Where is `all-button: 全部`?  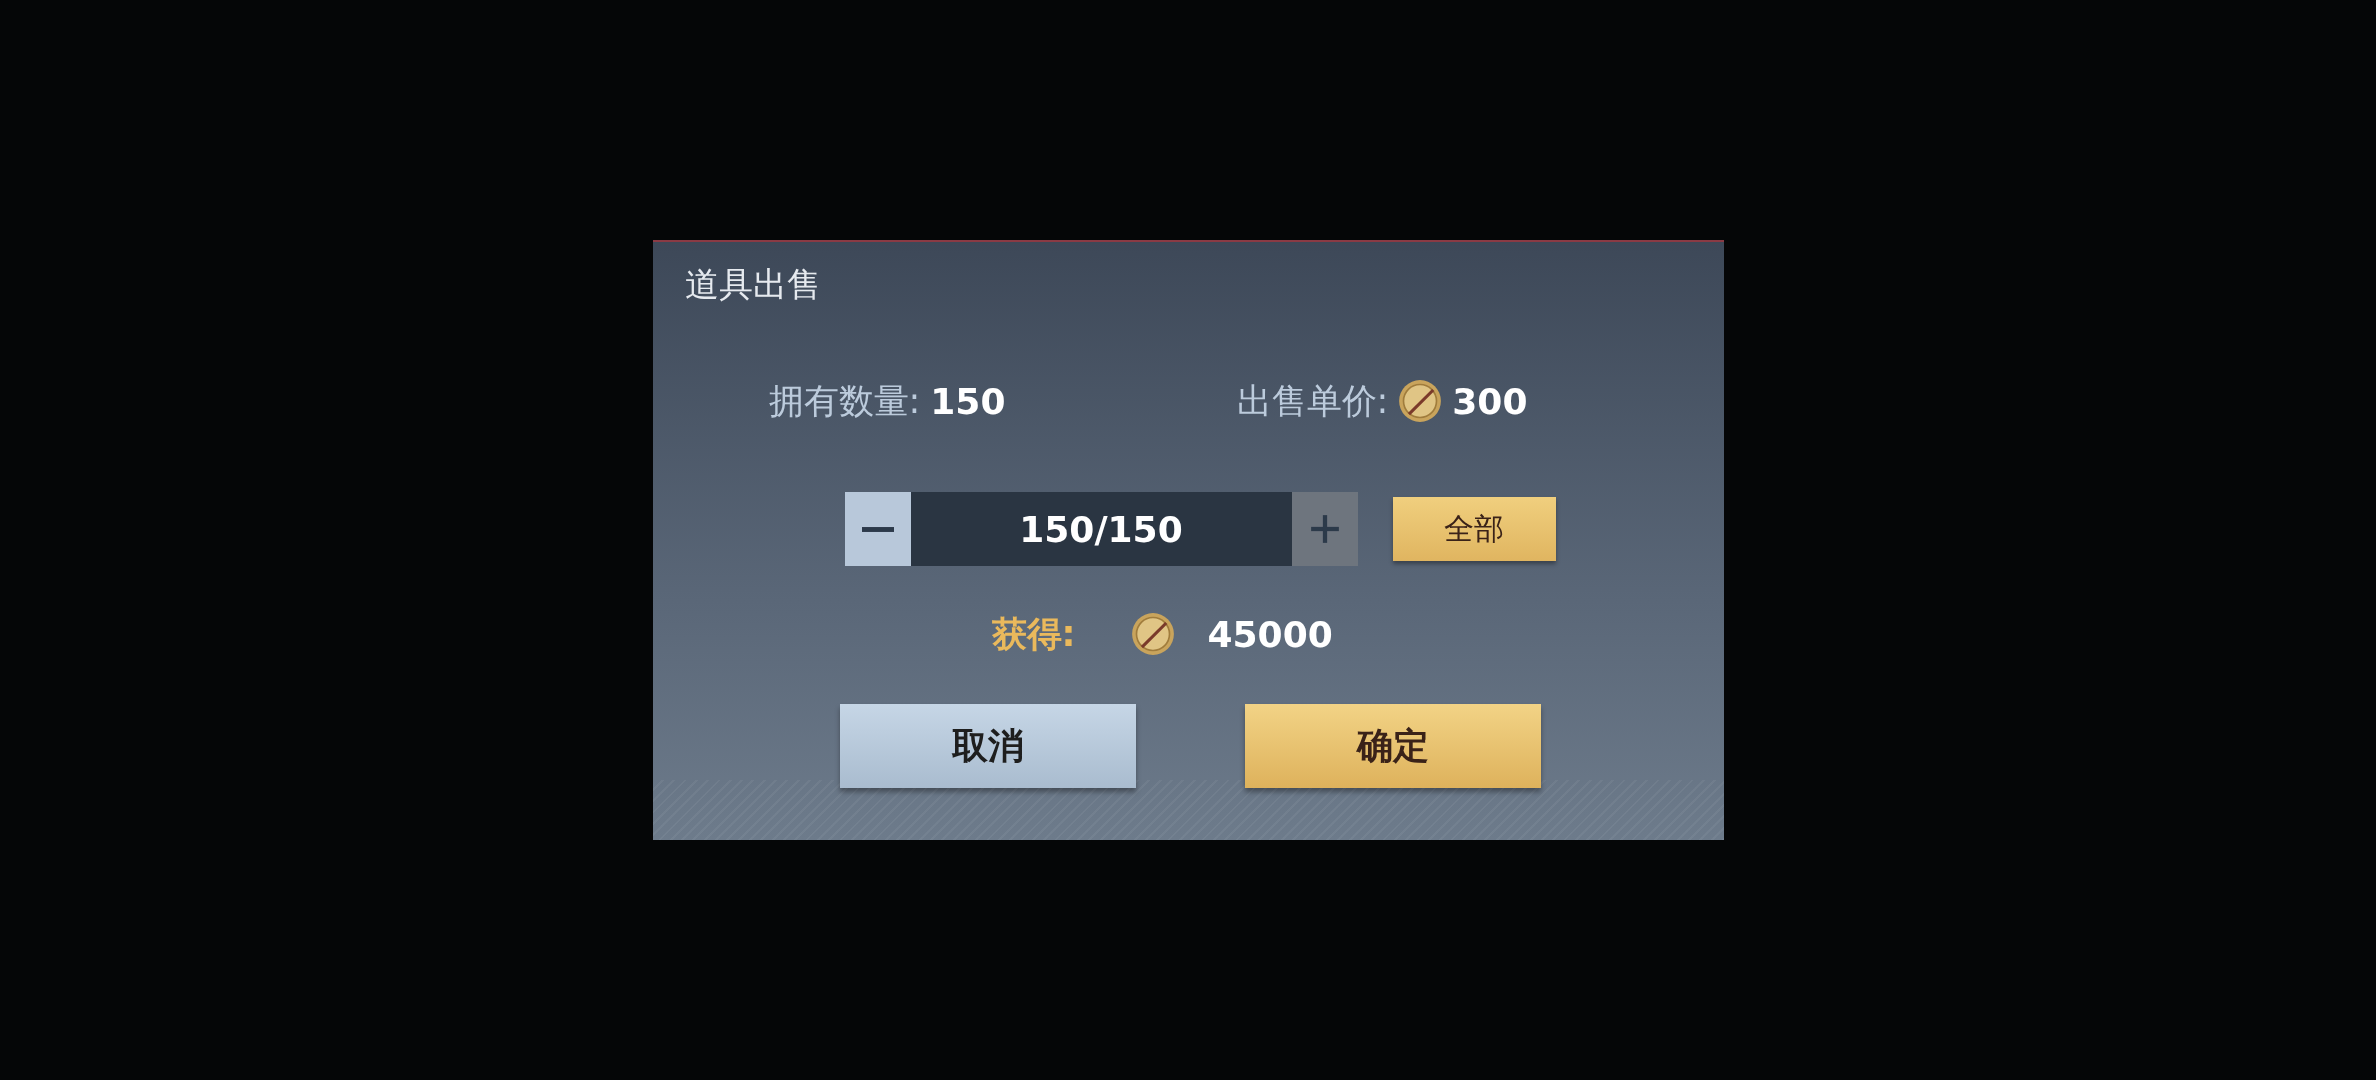 all-button: 全部 is located at coordinates (1474, 529).